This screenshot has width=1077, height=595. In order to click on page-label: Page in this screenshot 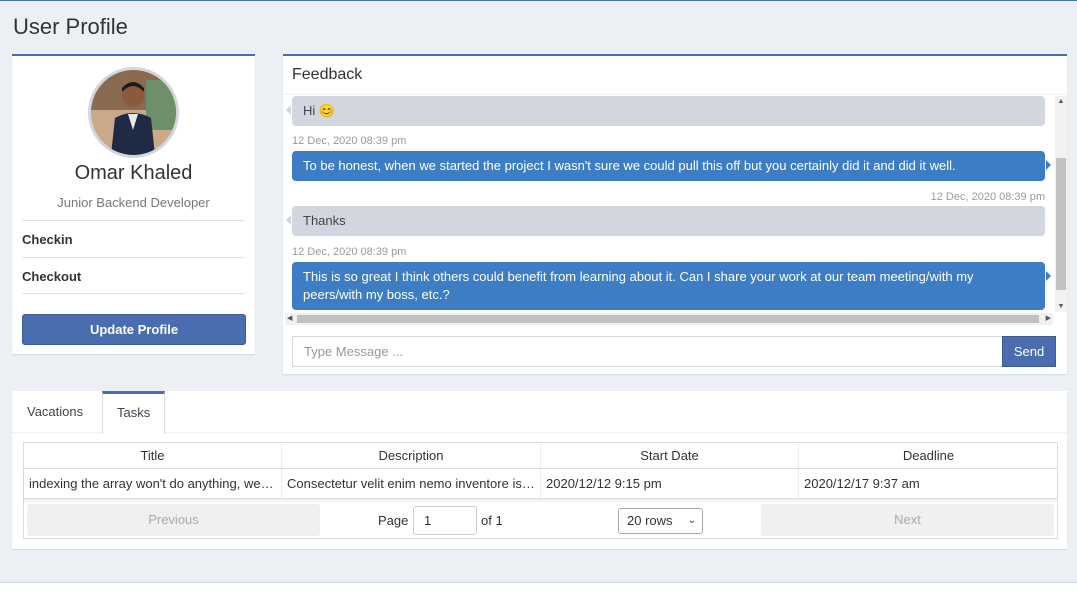, I will do `click(393, 520)`.